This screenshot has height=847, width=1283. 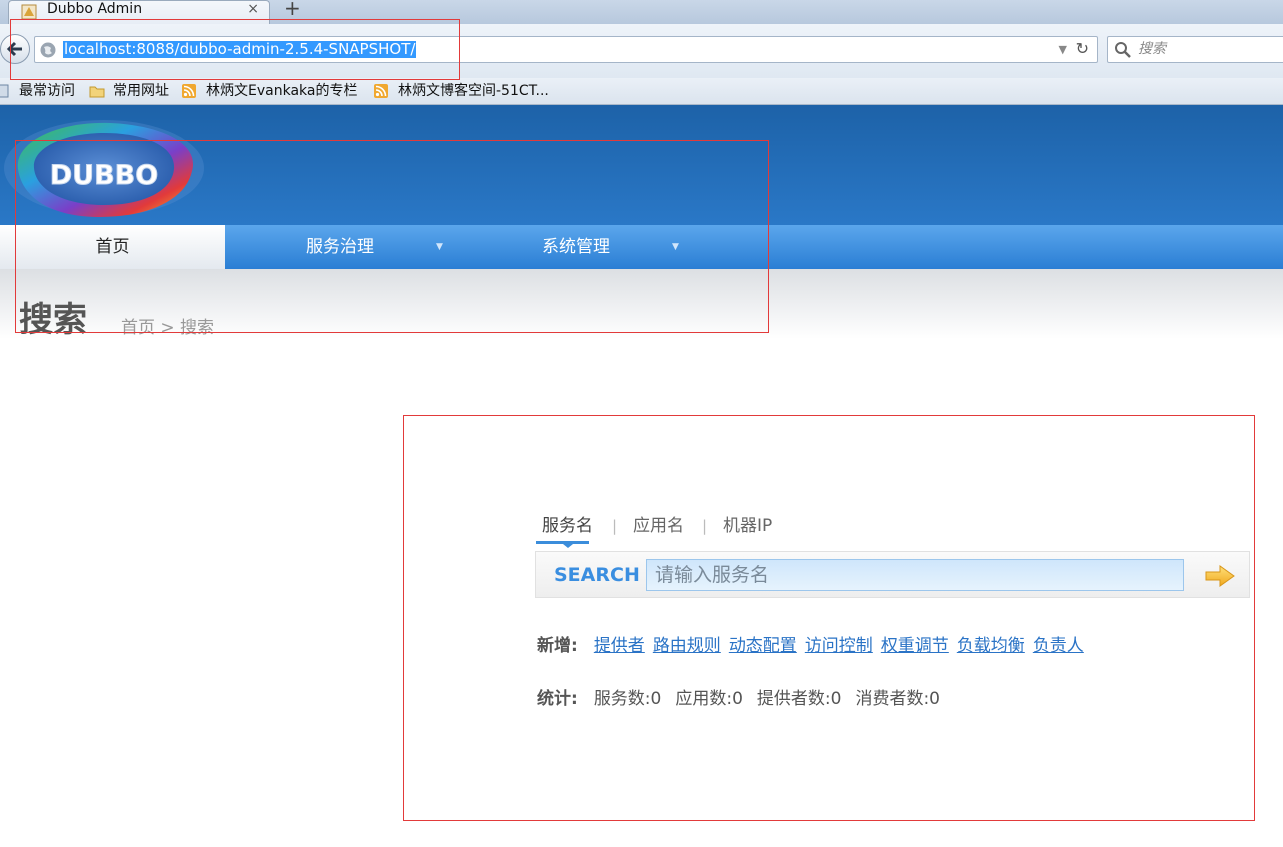 What do you see at coordinates (340, 247) in the screenshot?
I see `menu-service-governance: 服务治理` at bounding box center [340, 247].